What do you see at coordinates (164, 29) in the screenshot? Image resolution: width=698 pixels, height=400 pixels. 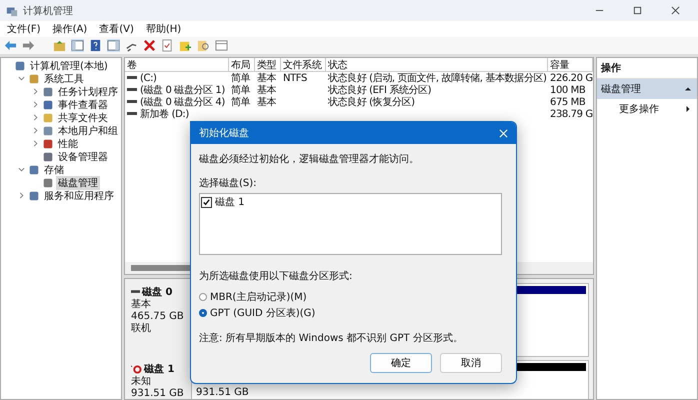 I see `menu-item: 帮助(H)` at bounding box center [164, 29].